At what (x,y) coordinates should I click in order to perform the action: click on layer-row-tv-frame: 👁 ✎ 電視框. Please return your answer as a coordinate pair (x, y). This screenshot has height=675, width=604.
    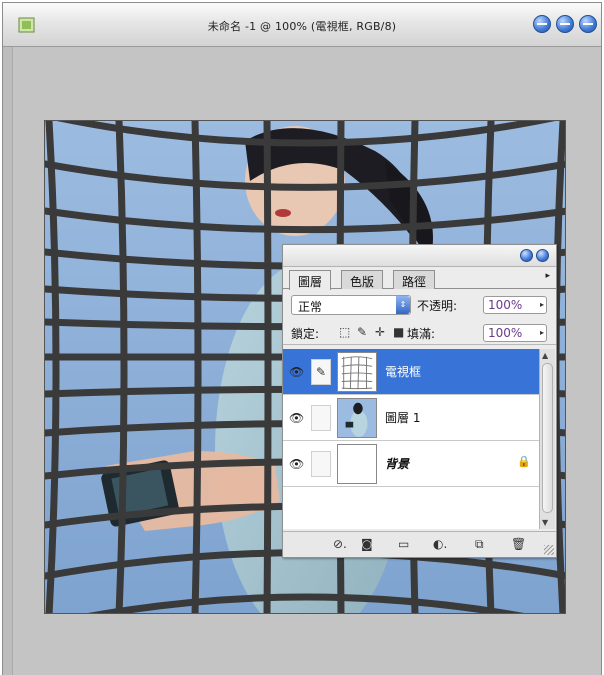
    Looking at the image, I should click on (411, 372).